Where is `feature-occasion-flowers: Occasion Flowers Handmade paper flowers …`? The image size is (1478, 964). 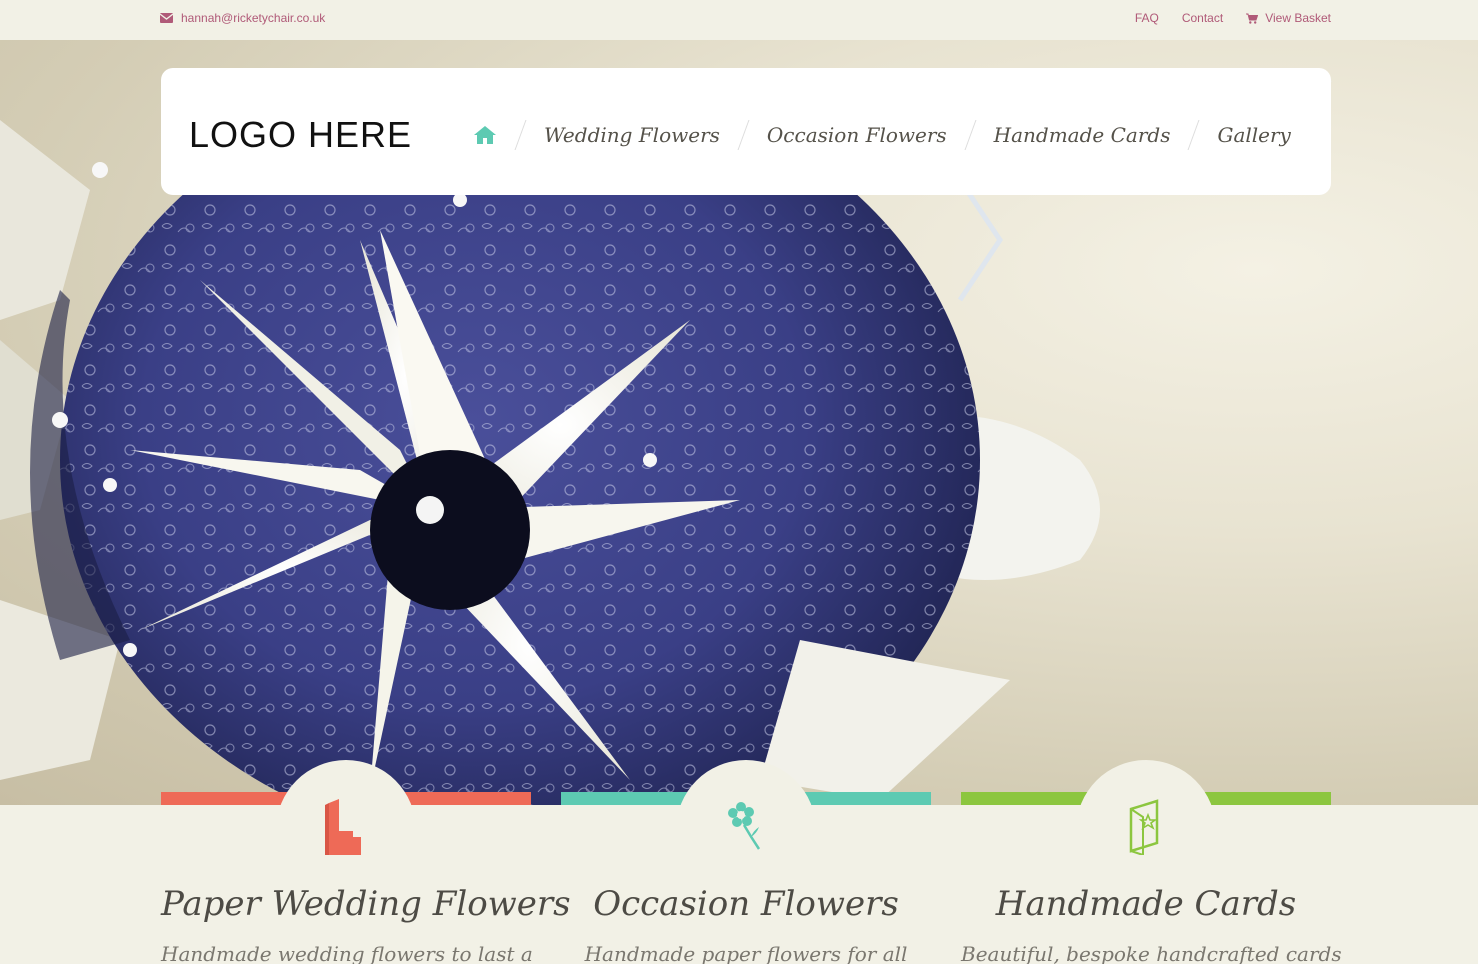
feature-occasion-flowers: Occasion Flowers Handmade paper flowers … is located at coordinates (746, 862).